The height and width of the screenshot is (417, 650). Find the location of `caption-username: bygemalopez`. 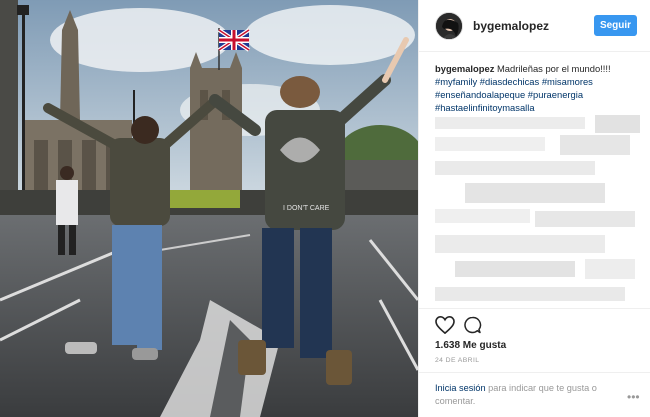

caption-username: bygemalopez is located at coordinates (464, 68).